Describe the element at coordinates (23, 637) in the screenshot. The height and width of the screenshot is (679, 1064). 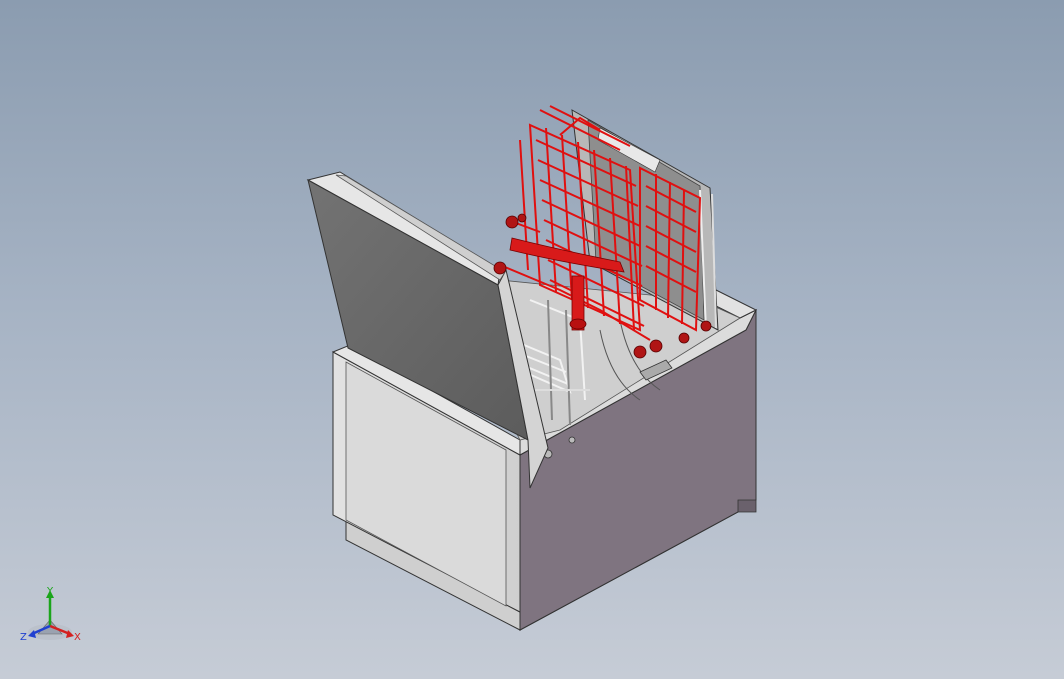
I see `z-axis-label: Z` at that location.